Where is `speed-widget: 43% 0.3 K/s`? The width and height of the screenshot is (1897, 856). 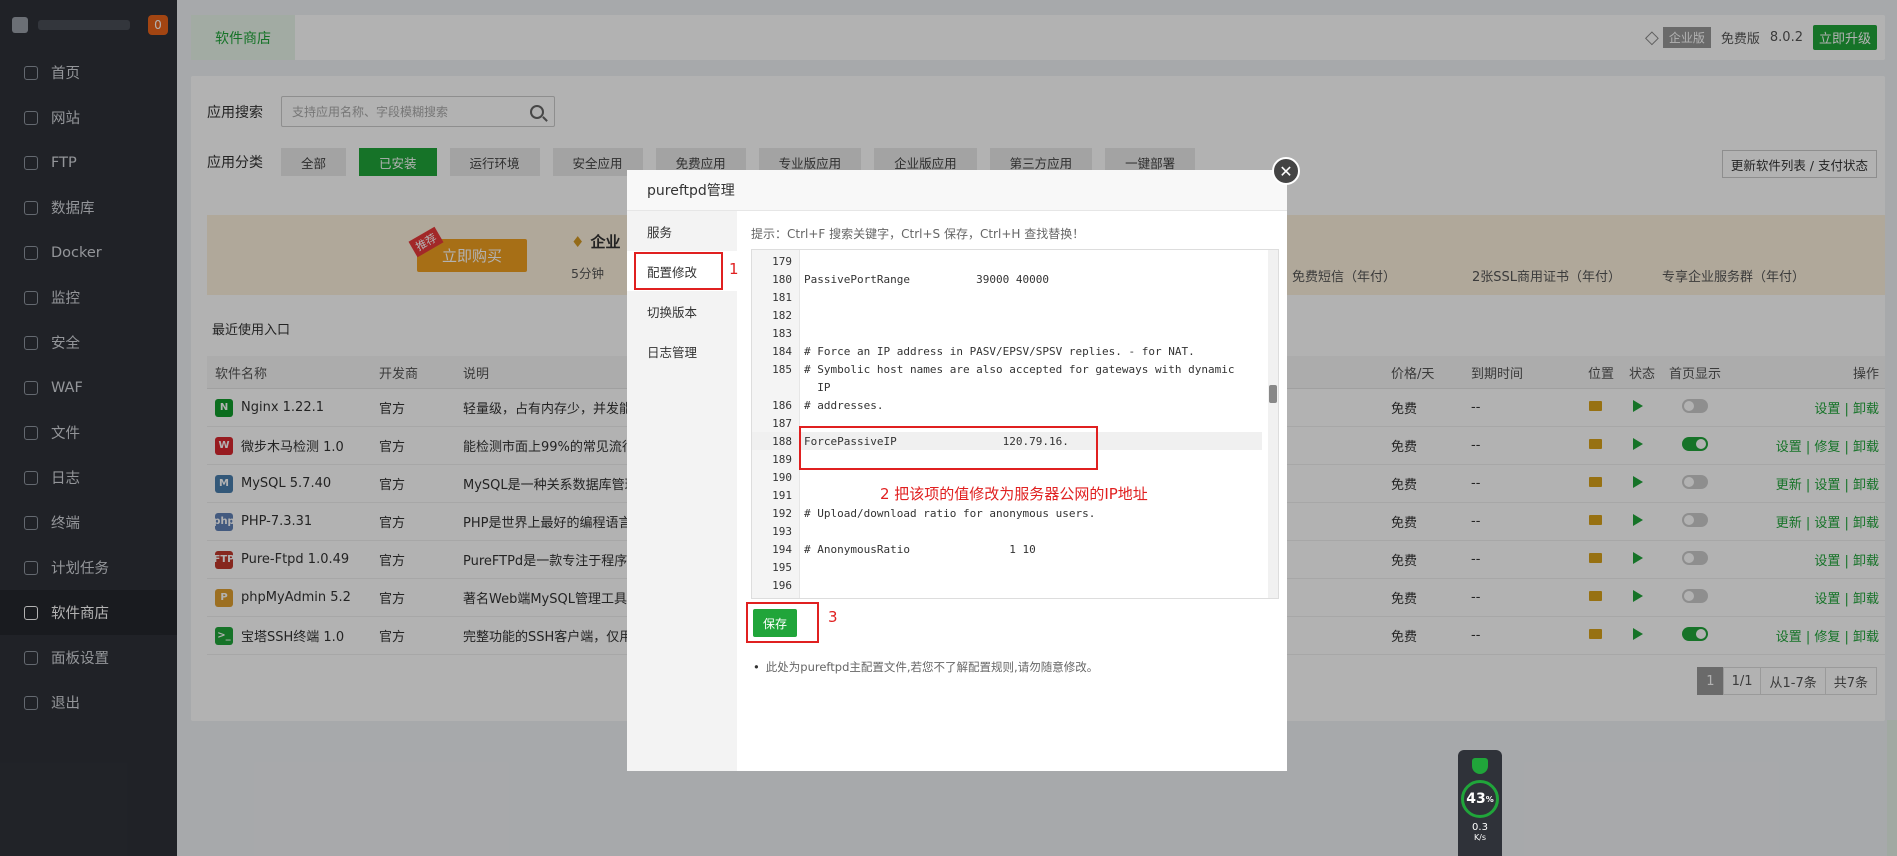
speed-widget: 43% 0.3 K/s is located at coordinates (1480, 803).